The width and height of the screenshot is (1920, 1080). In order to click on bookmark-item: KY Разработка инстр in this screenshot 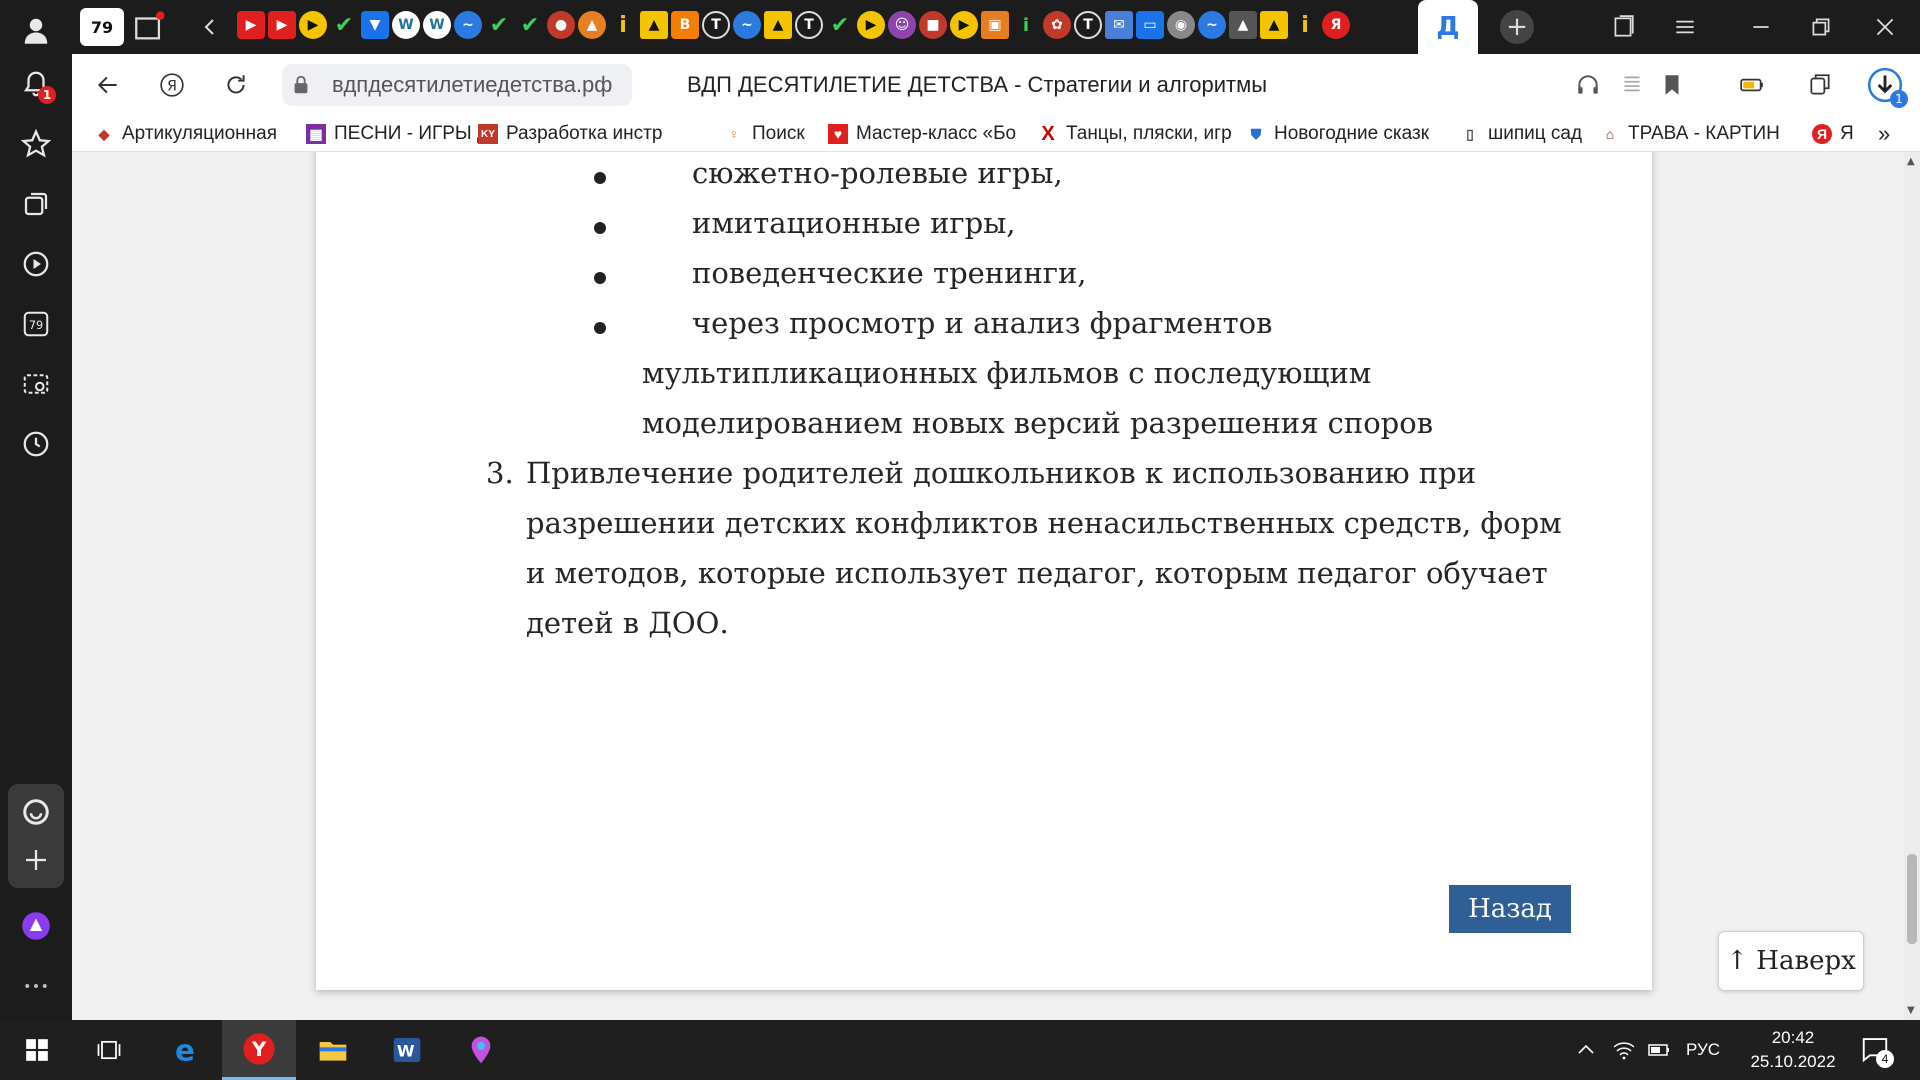, I will do `click(577, 134)`.